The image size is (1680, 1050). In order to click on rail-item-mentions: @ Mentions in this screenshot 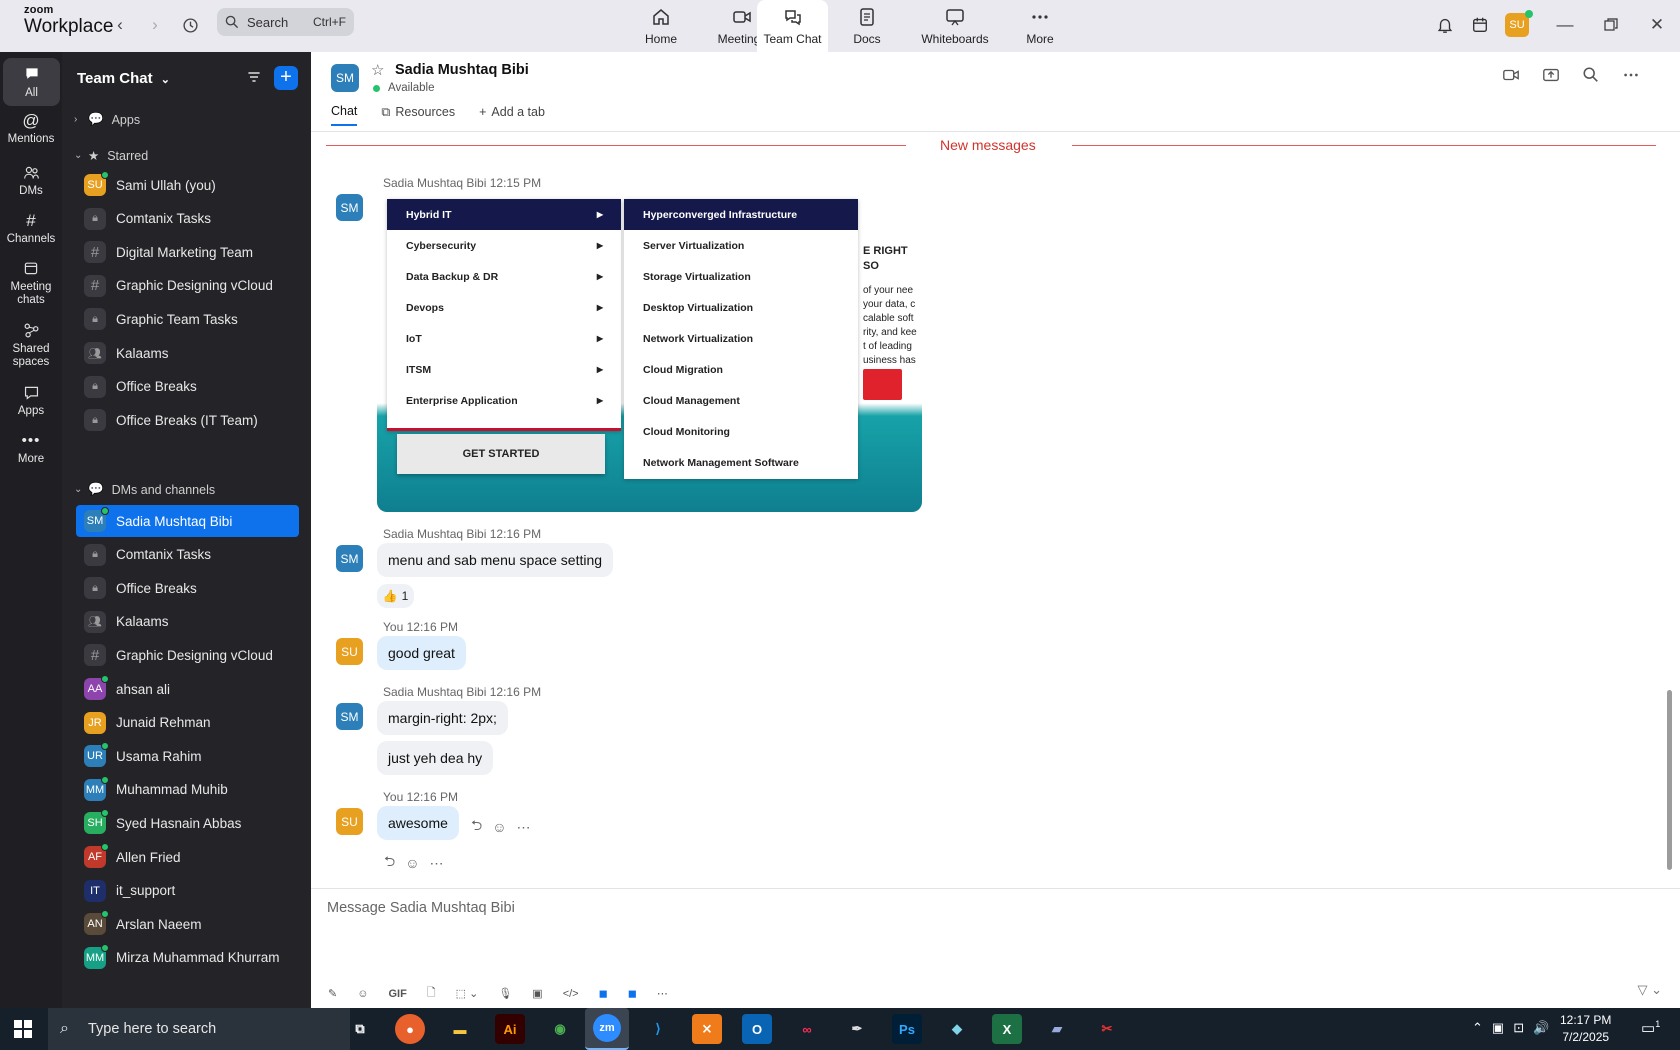, I will do `click(31, 128)`.